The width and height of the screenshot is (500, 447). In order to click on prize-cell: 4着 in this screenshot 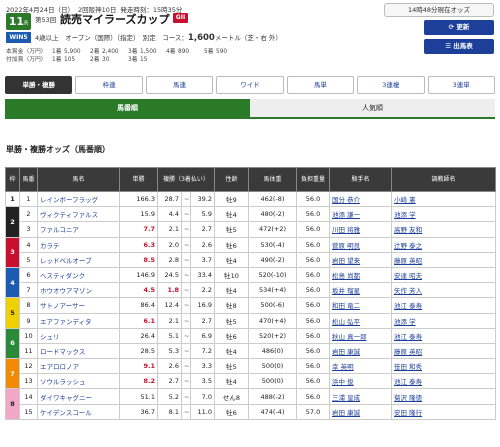, I will do `click(171, 52)`.